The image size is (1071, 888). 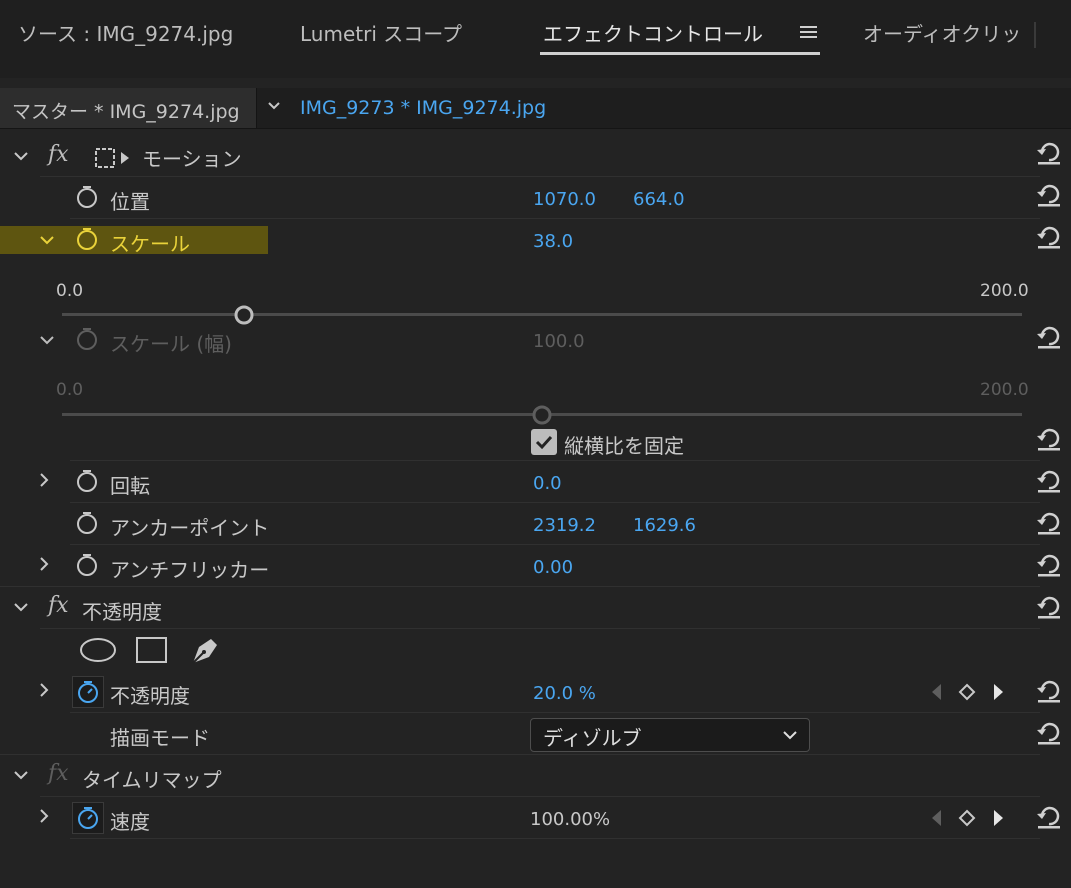 I want to click on anti-flicker-expand-chevron, so click(x=44, y=564).